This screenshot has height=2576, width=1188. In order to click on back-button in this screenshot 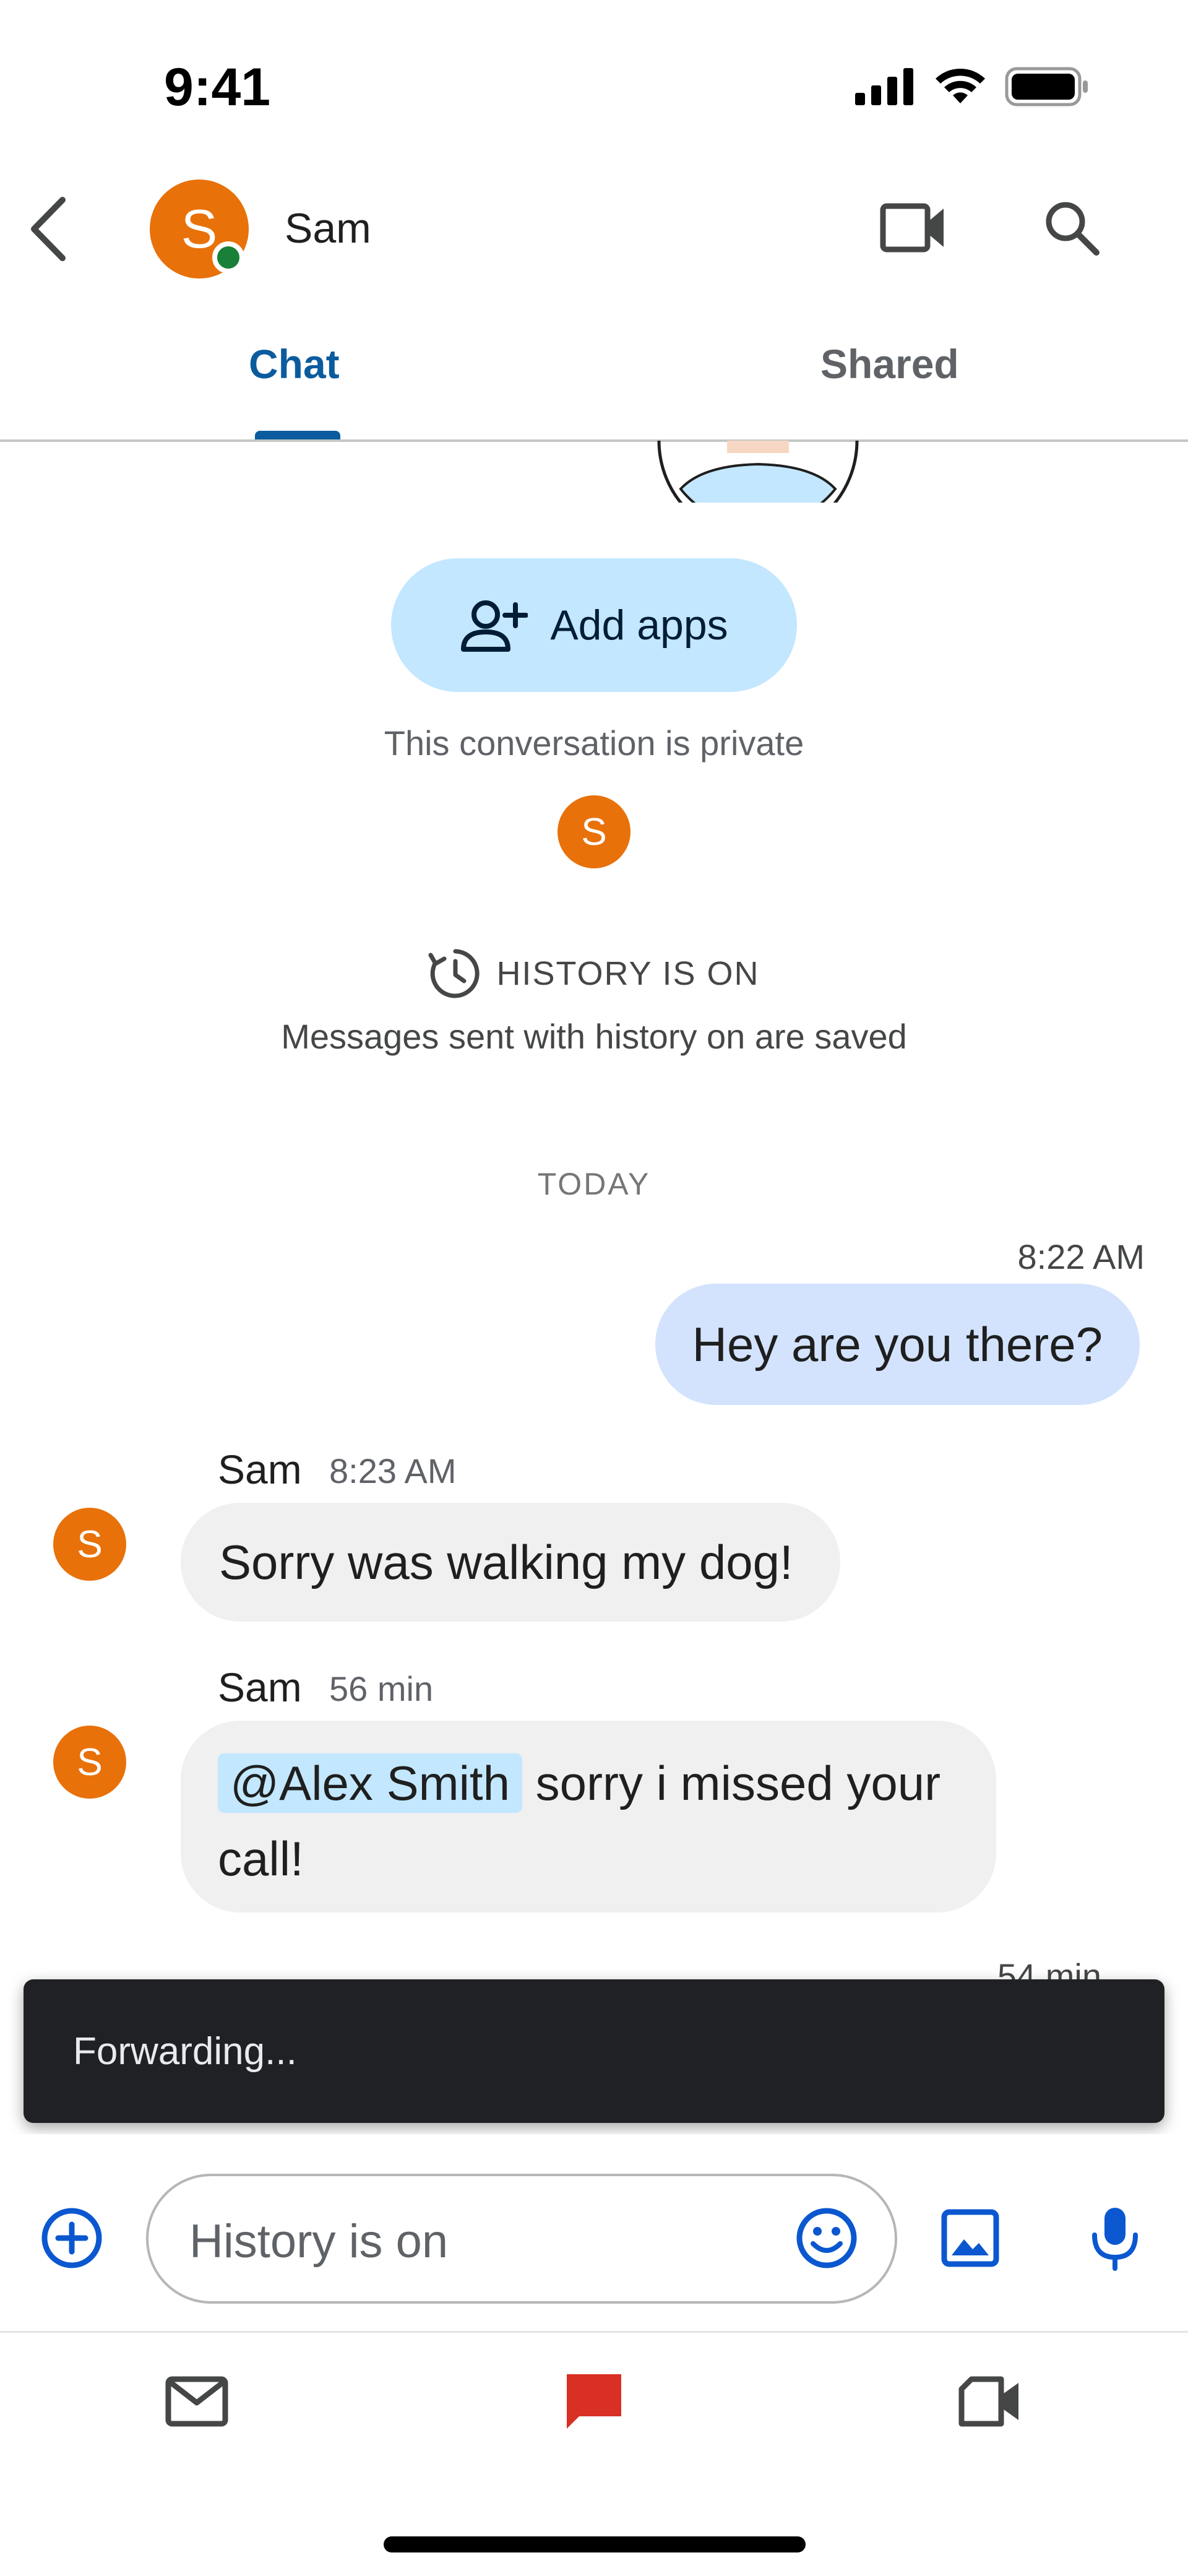, I will do `click(48, 229)`.